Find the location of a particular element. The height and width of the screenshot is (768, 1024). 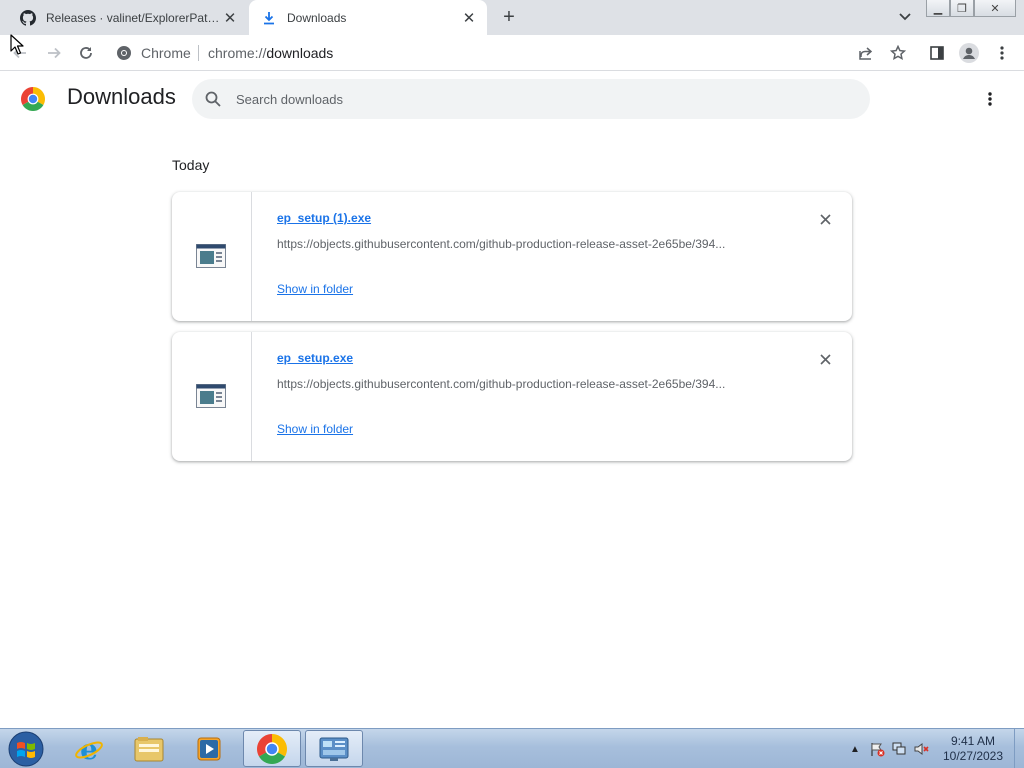

browser-toolbar: Chrome chrome://downloads is located at coordinates (512, 53).